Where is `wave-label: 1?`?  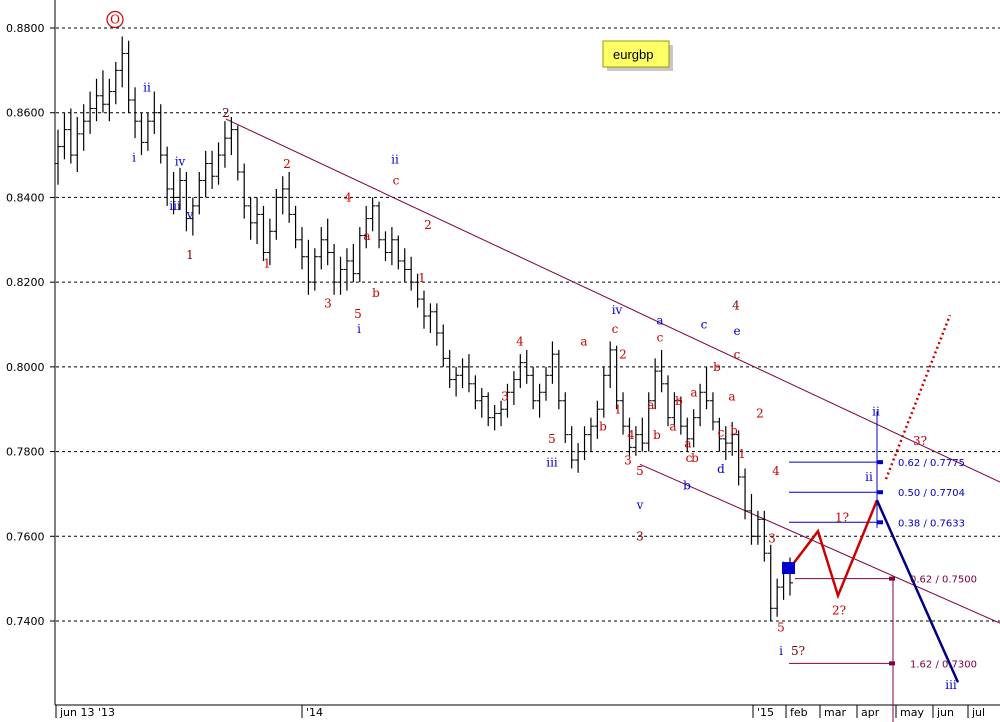 wave-label: 1? is located at coordinates (842, 517).